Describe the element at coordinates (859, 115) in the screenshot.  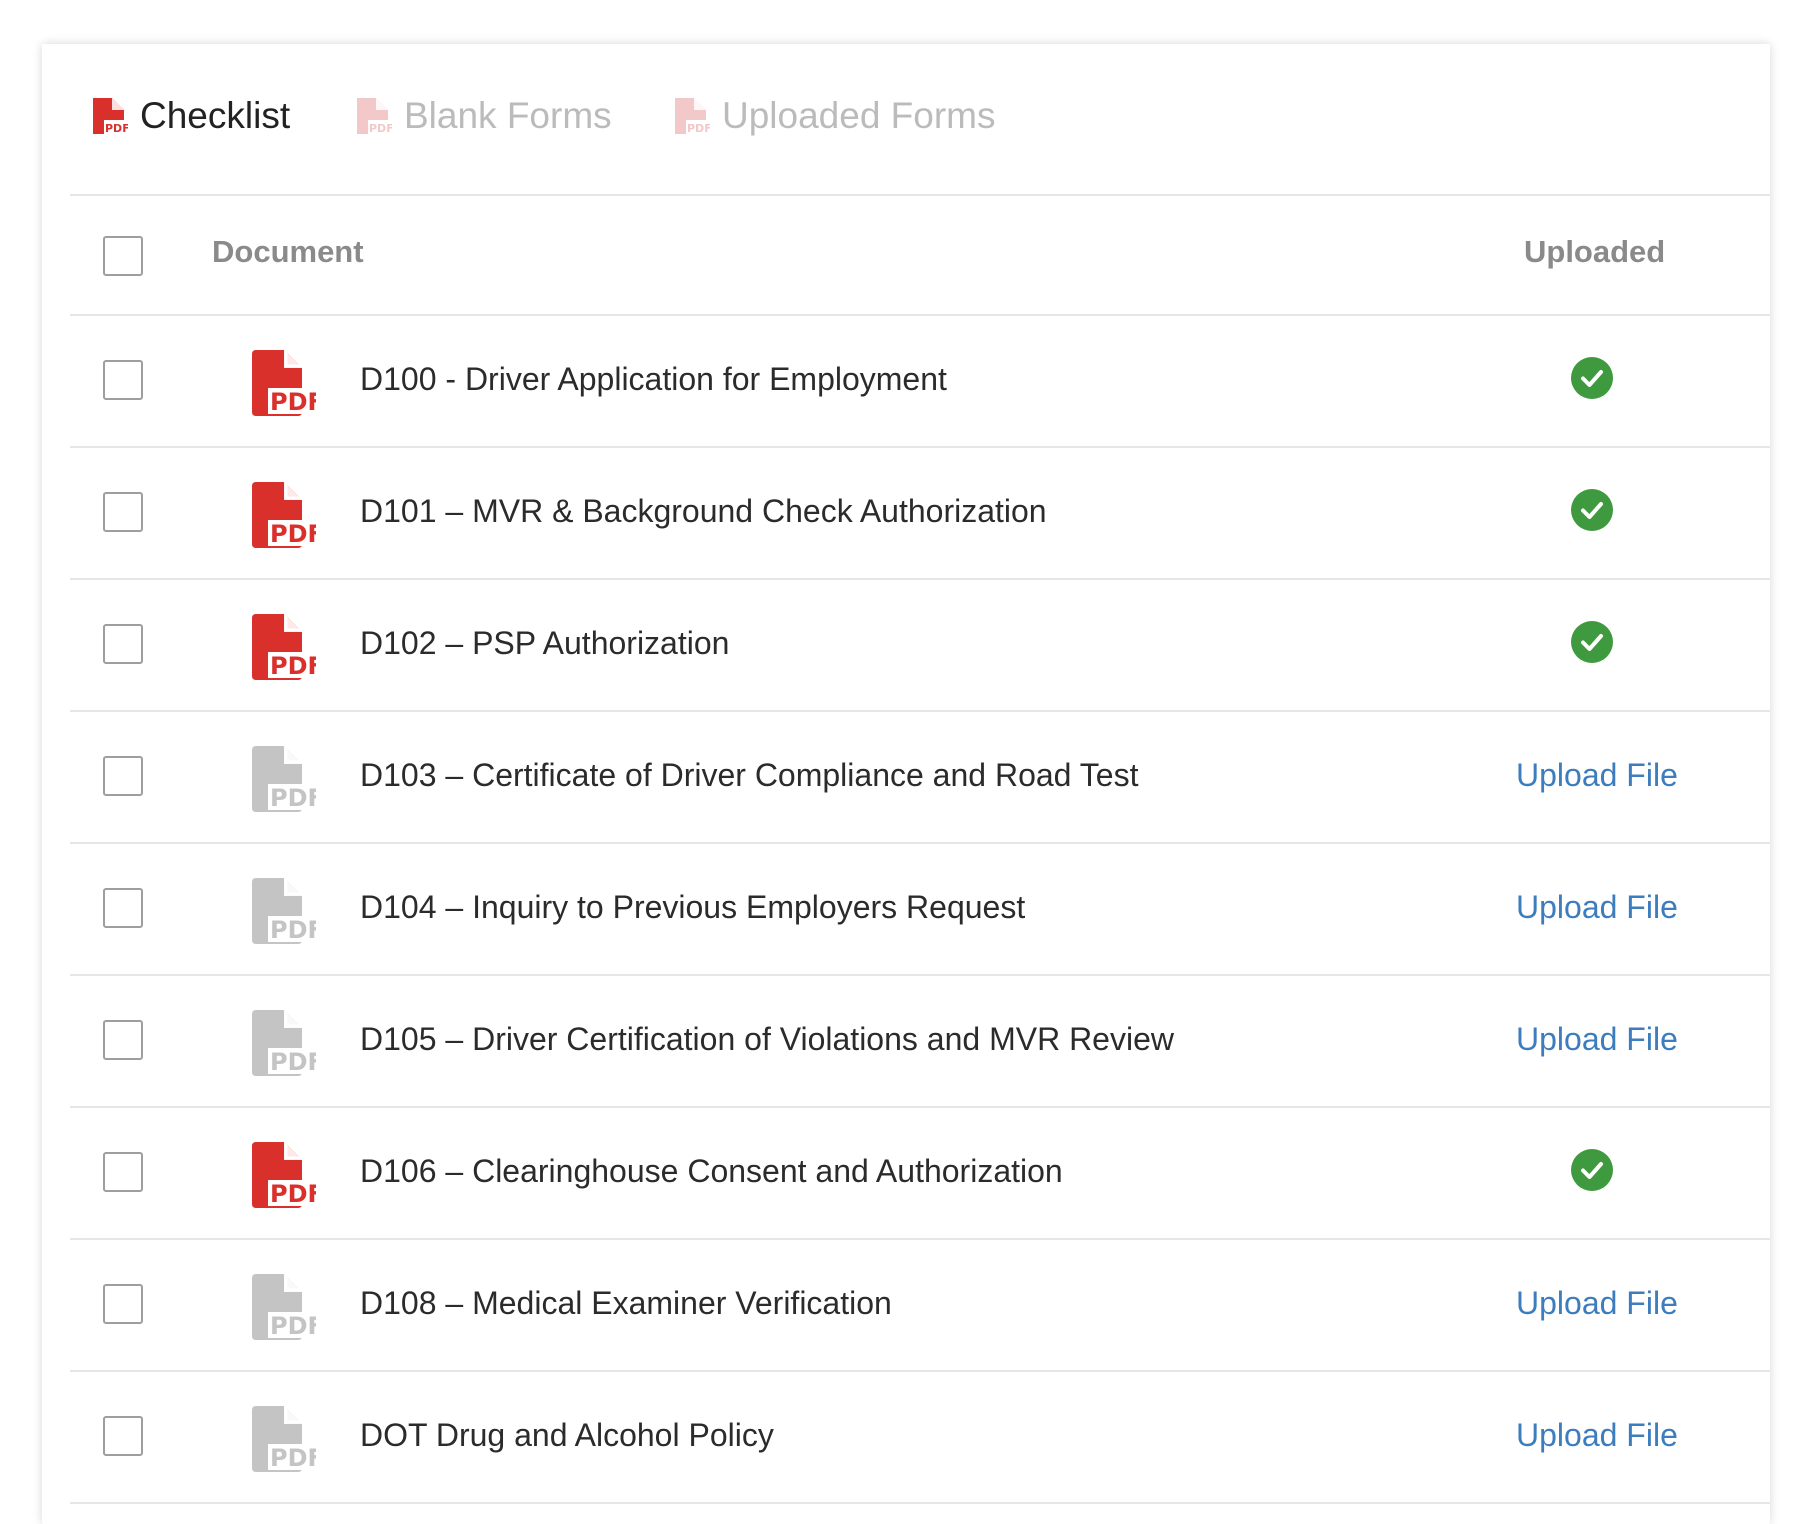
I see `tab-label-uploaded-forms: Uploaded Forms` at that location.